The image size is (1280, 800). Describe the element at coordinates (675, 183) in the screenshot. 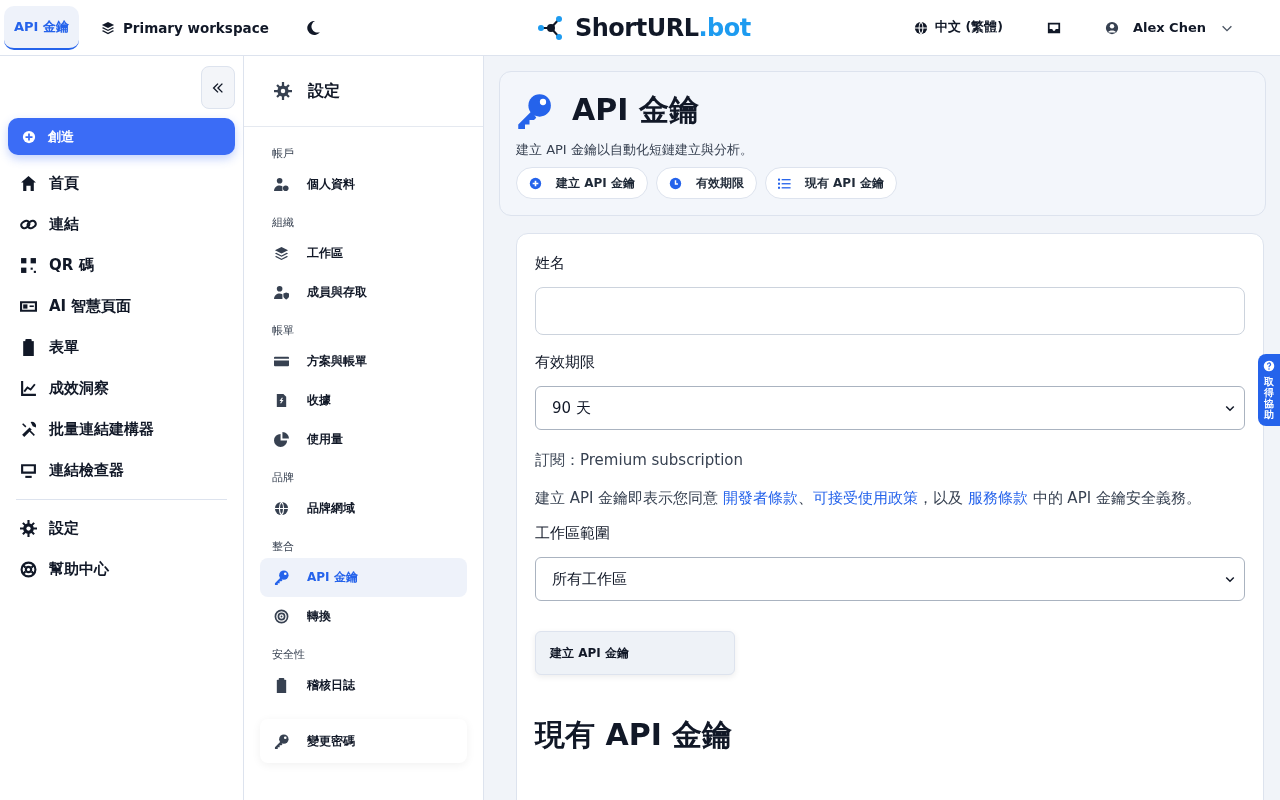

I see `clock-icon` at that location.